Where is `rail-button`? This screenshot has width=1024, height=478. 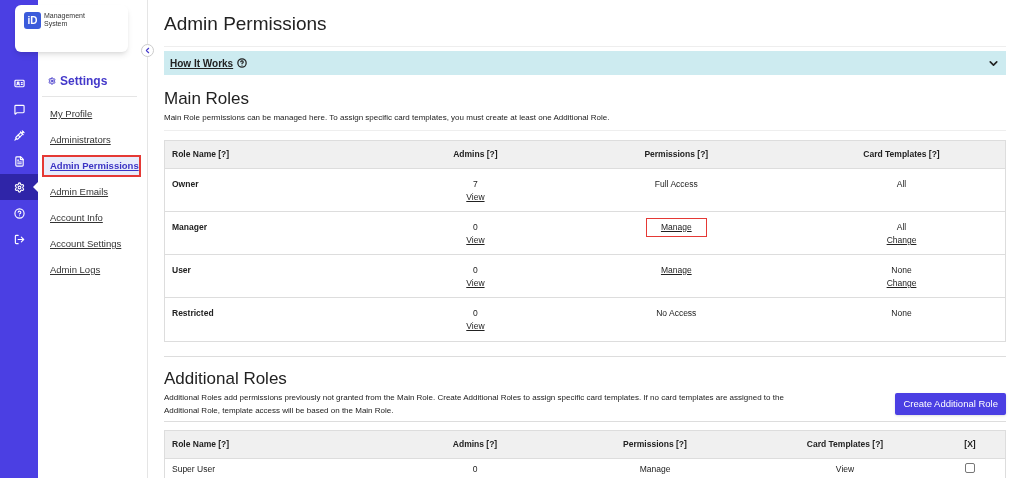 rail-button is located at coordinates (19, 187).